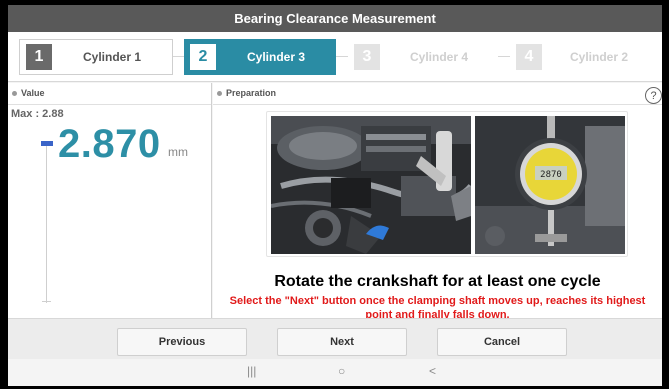  I want to click on action-bar: Previous Next Cancel, so click(335, 338).